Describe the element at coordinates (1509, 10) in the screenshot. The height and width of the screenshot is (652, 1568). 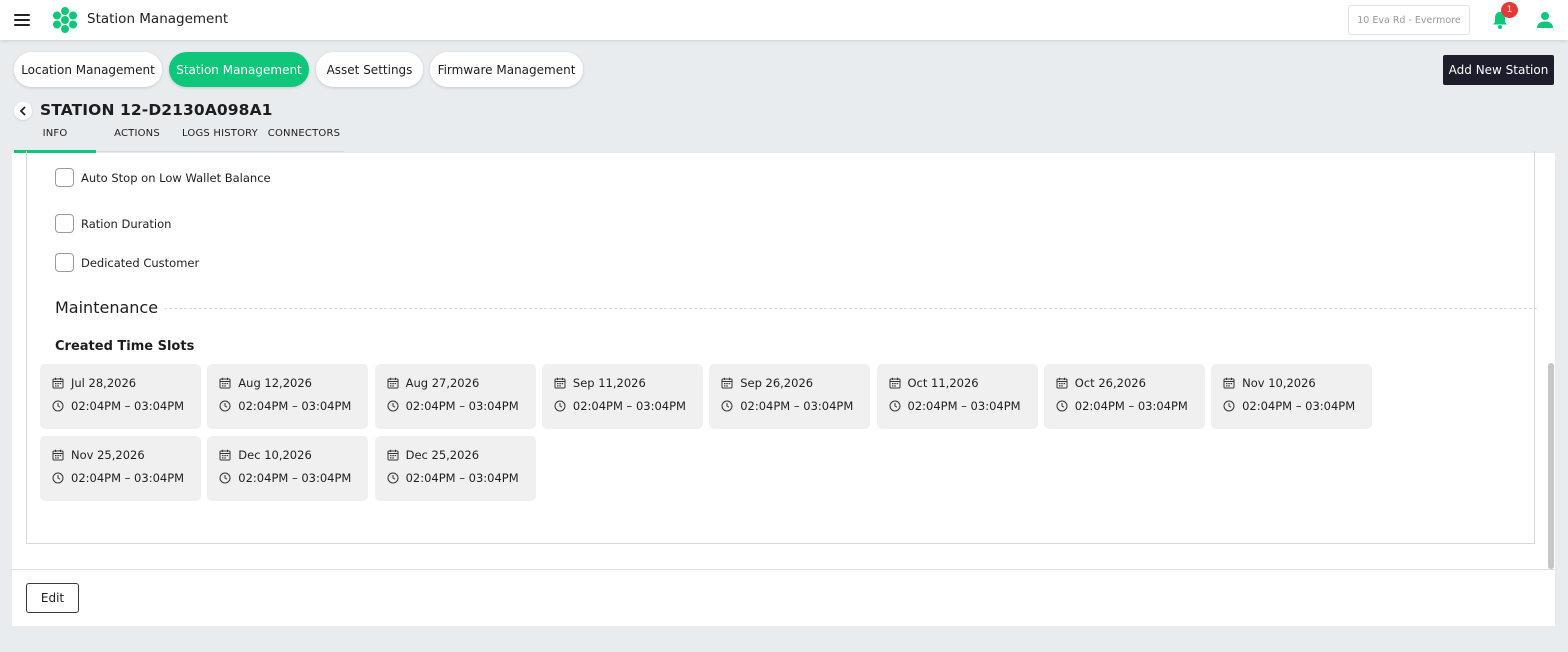
I see `notification-badge: 1` at that location.